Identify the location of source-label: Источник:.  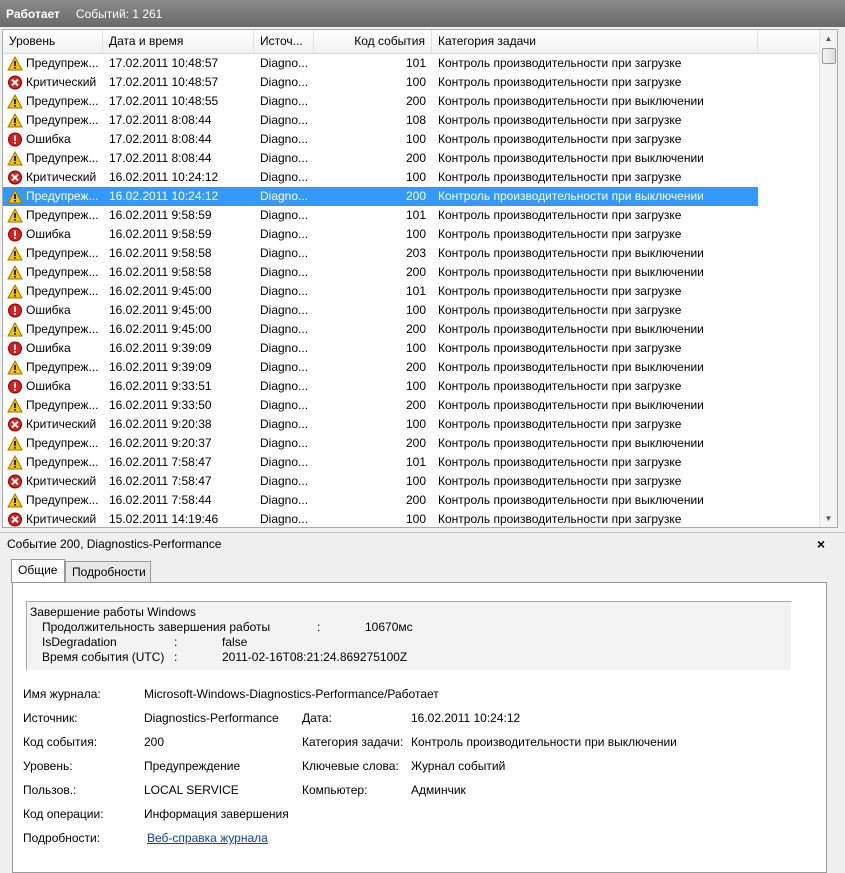
(50, 718).